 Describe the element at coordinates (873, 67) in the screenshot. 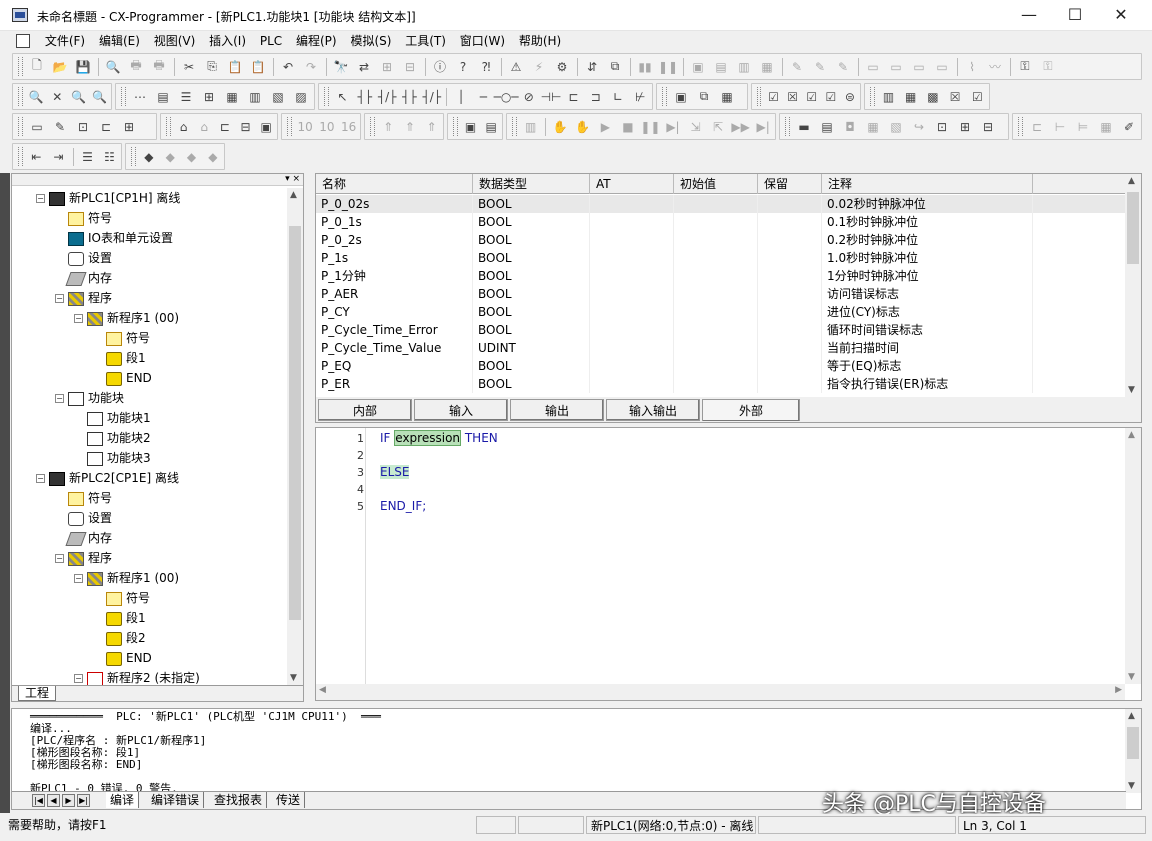

I see `memory-view-icon: ▭` at that location.